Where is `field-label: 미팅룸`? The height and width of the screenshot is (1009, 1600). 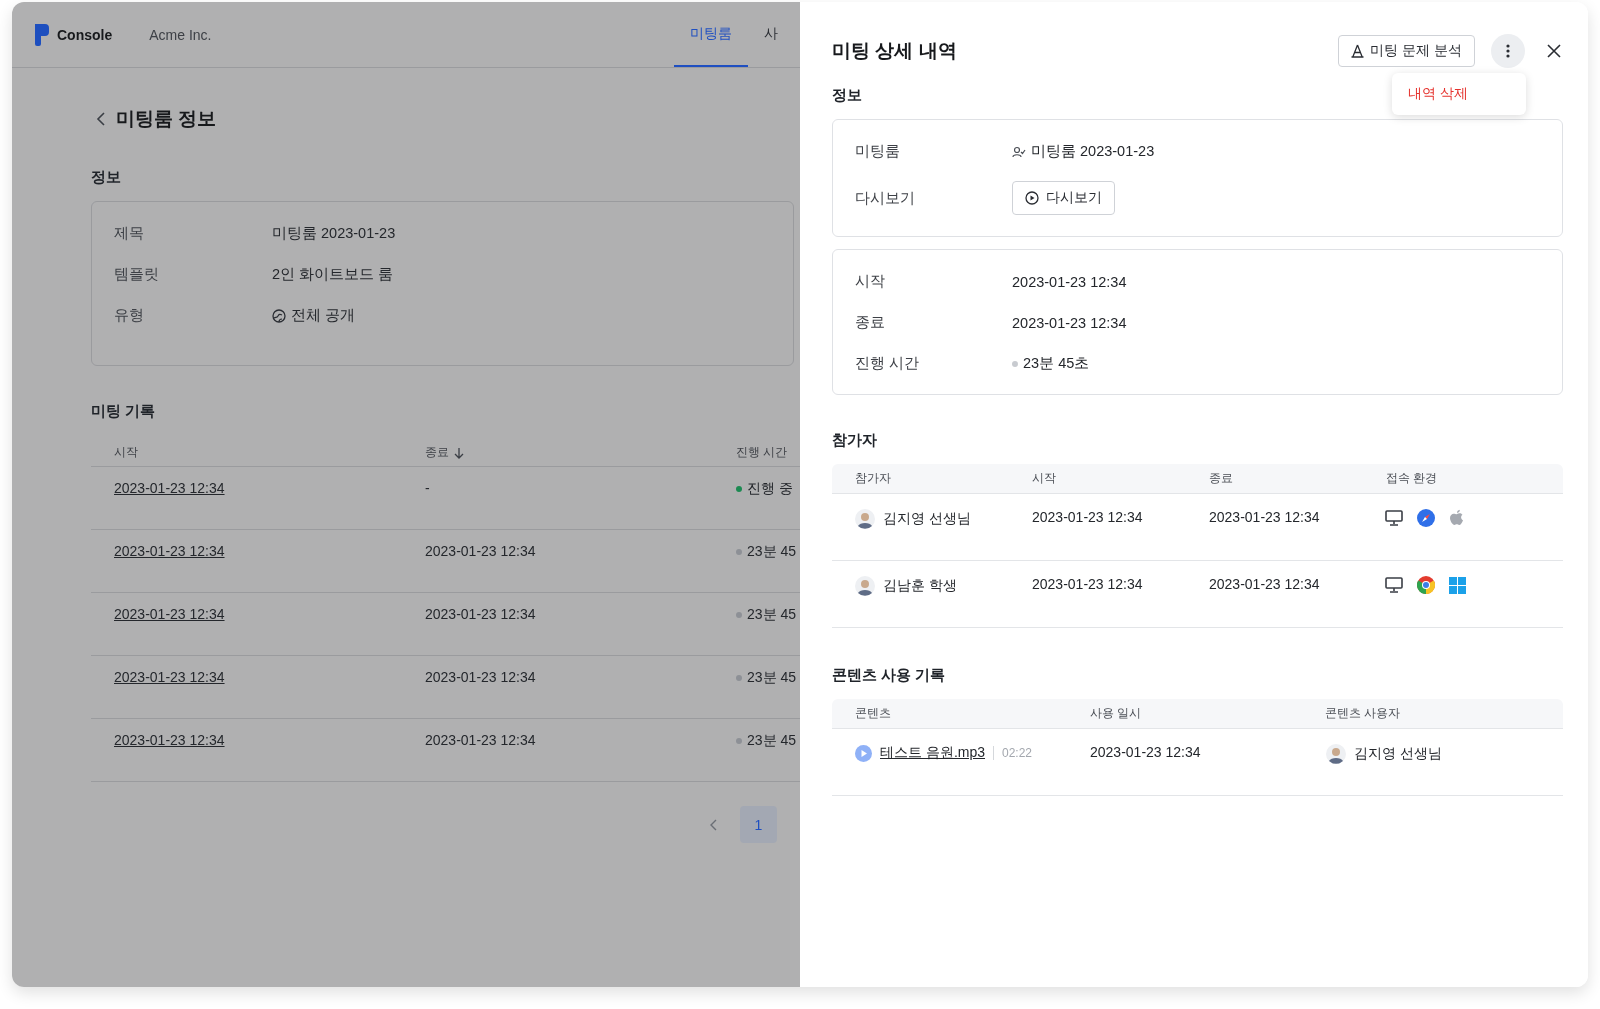 field-label: 미팅룸 is located at coordinates (878, 151).